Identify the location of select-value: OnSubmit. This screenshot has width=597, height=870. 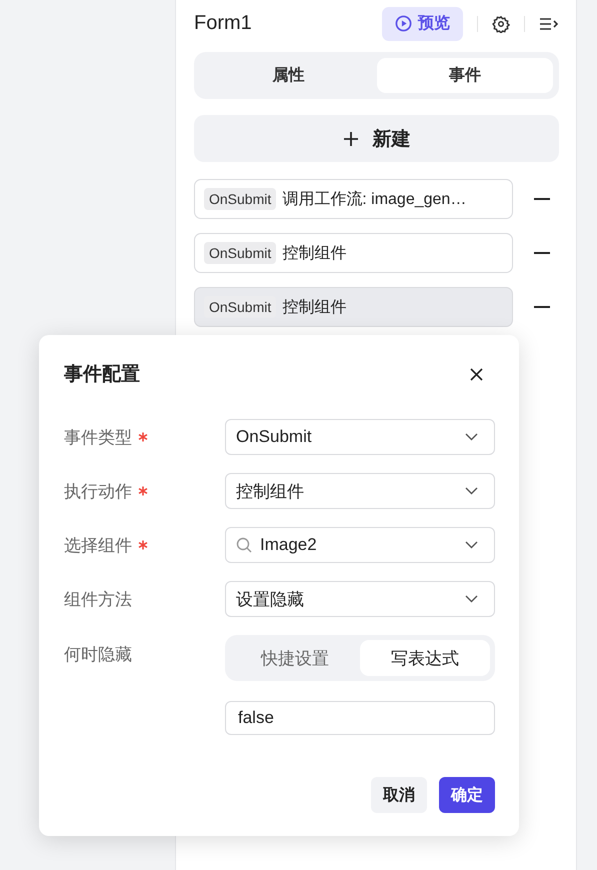
(274, 437).